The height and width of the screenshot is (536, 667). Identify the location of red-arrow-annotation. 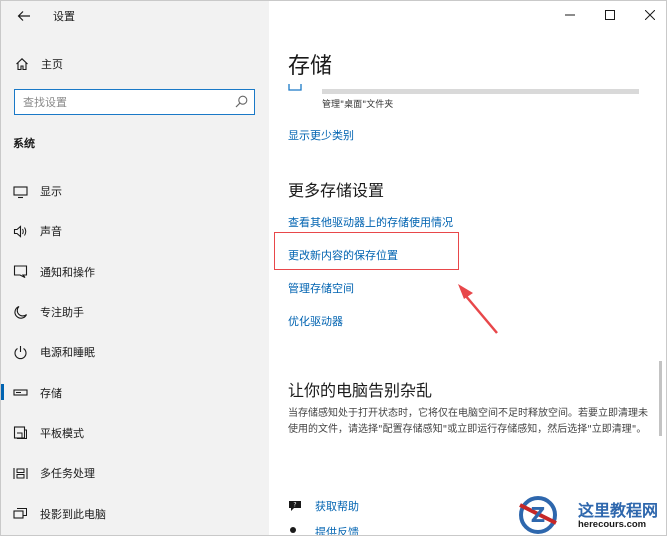
(478, 309).